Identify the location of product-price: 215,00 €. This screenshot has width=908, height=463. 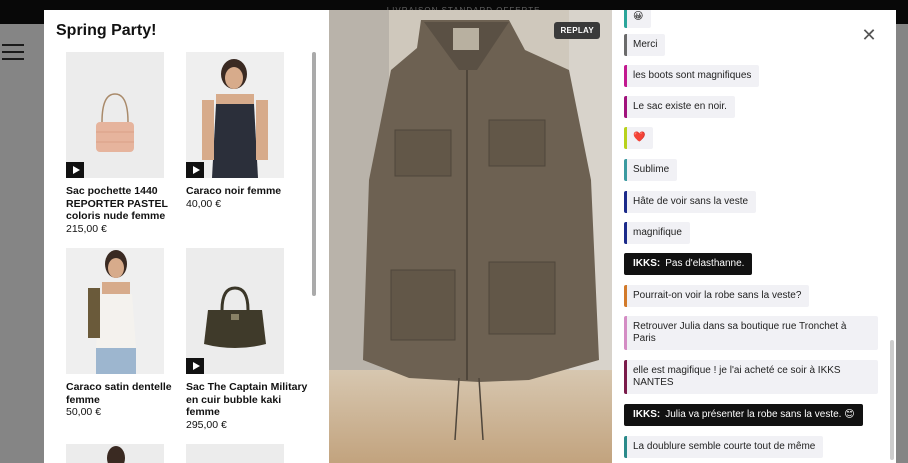
(86, 228).